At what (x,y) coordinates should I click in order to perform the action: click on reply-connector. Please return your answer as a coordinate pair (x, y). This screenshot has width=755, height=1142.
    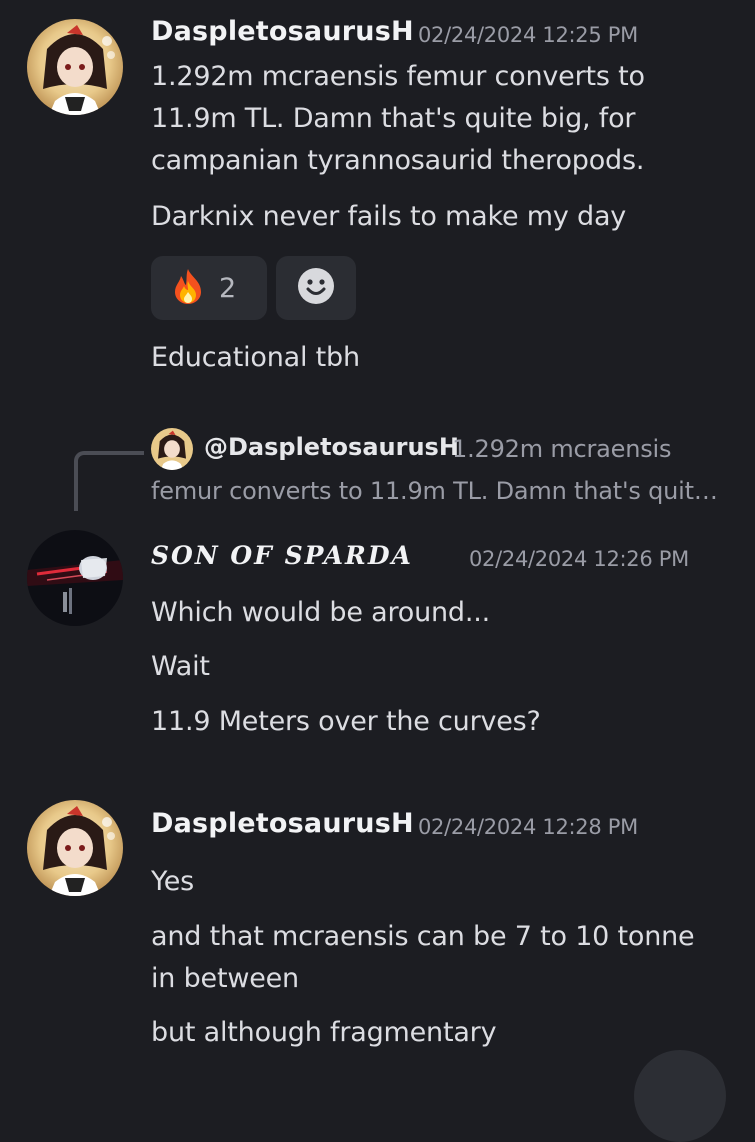
    Looking at the image, I should click on (109, 481).